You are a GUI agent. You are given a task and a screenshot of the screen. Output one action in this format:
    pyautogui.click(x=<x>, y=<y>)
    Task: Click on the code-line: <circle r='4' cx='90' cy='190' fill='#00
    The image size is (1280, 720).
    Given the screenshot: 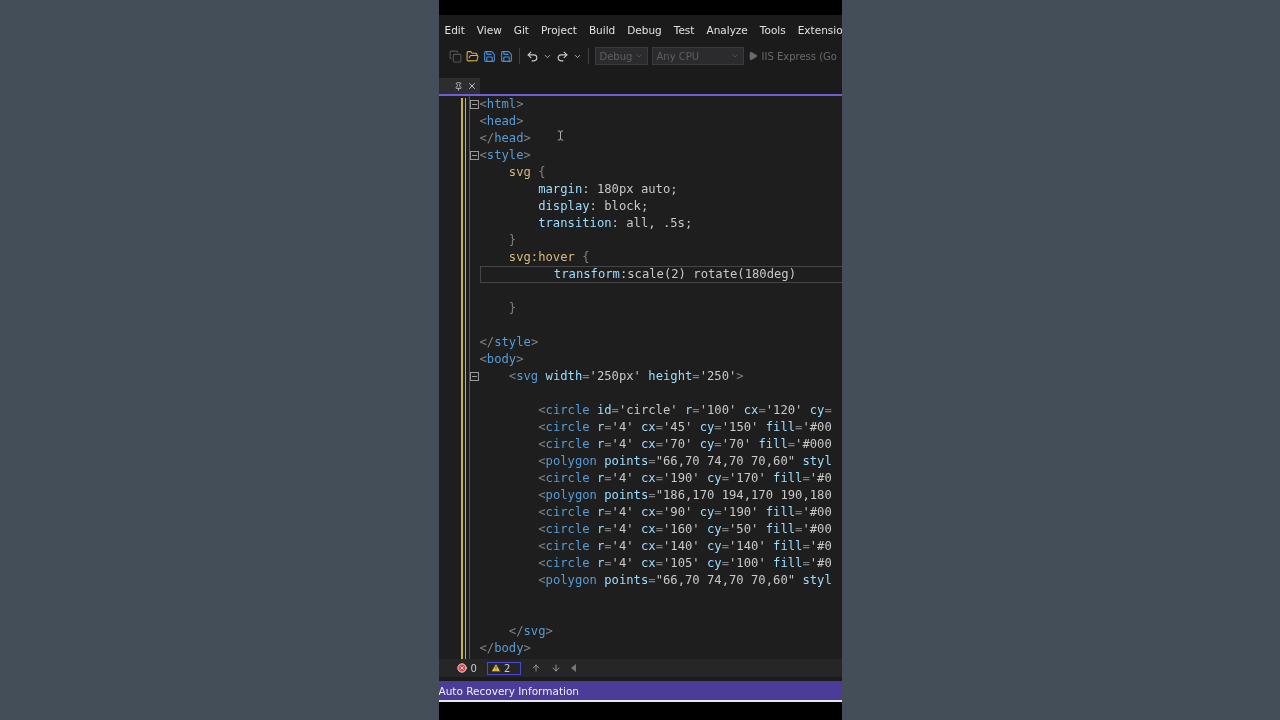 What is the action you would take?
    pyautogui.click(x=684, y=512)
    